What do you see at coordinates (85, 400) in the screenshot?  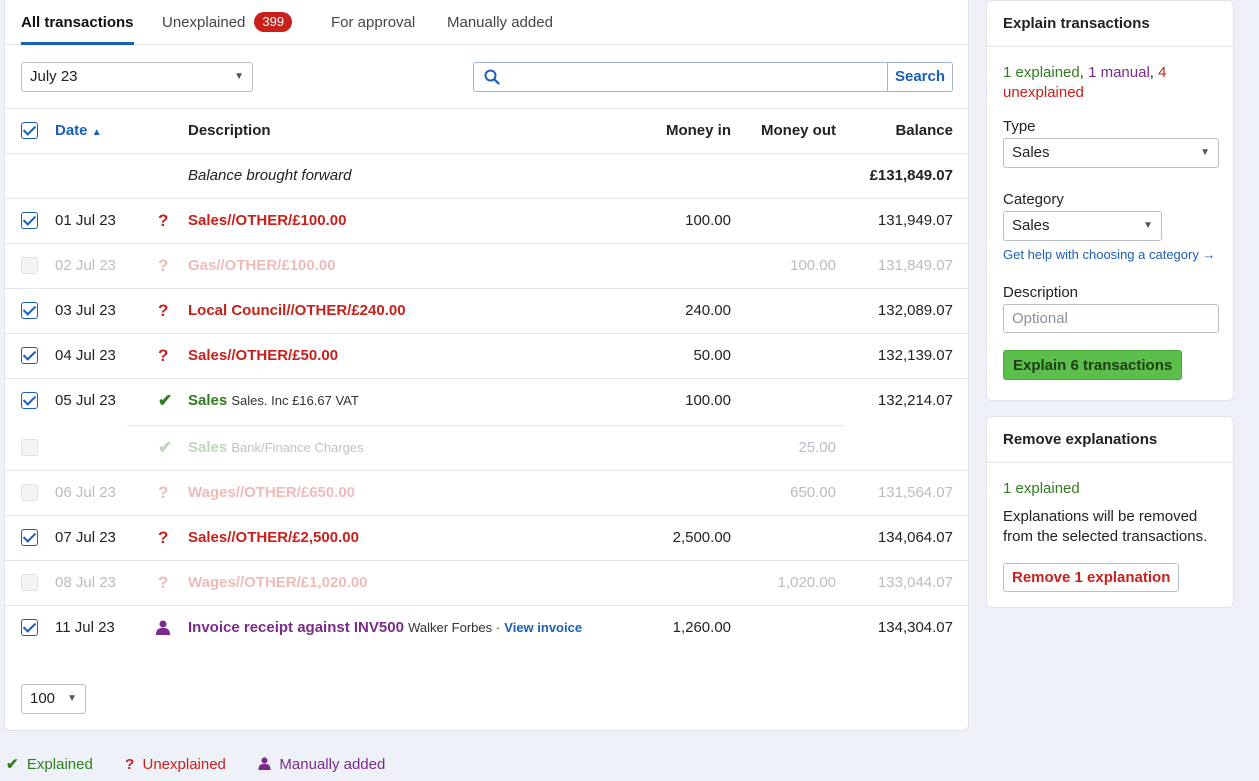 I see `row-date: 05 Jul 23` at bounding box center [85, 400].